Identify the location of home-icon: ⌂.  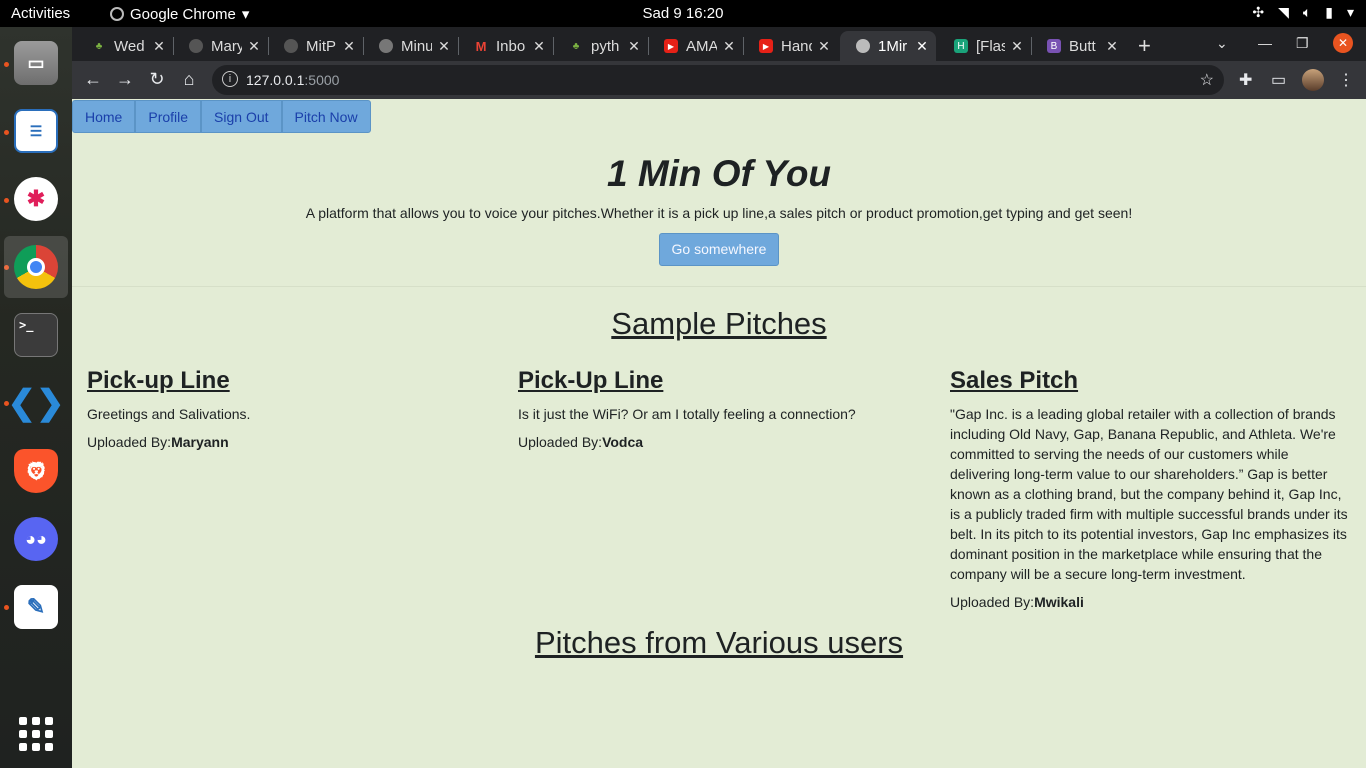
(189, 79).